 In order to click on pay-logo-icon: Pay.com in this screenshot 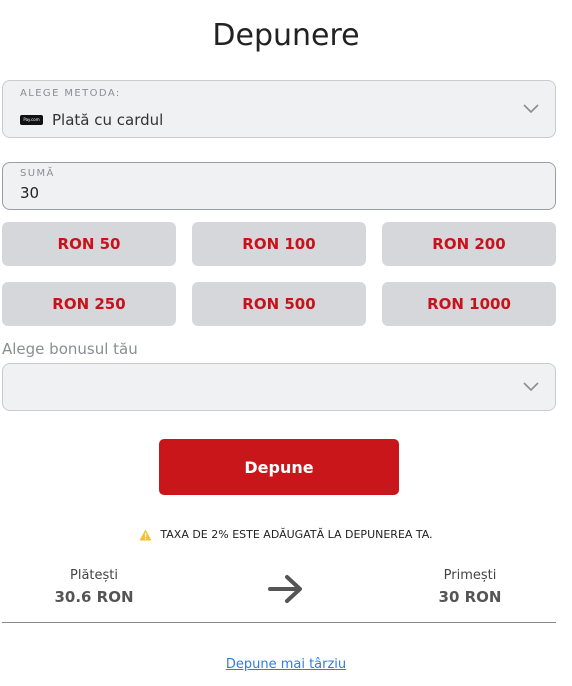, I will do `click(31, 120)`.